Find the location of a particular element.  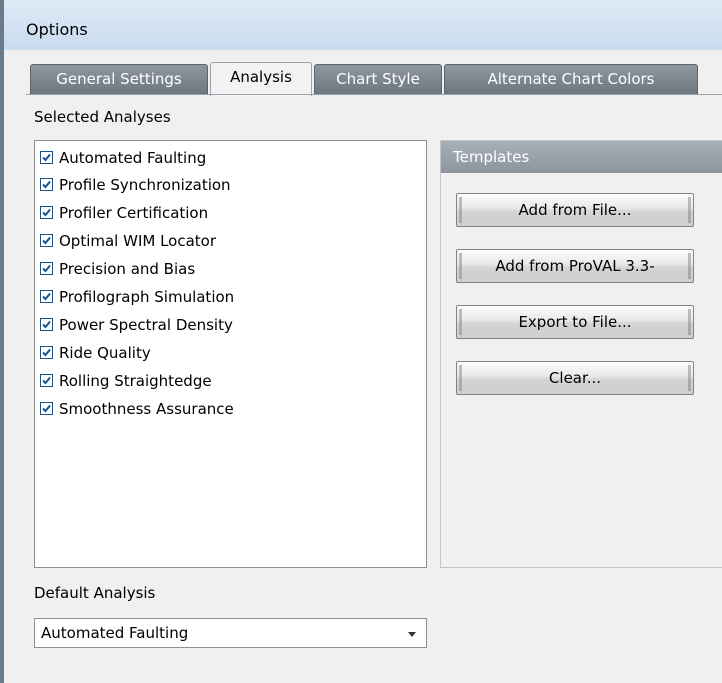

list-item-label: Power Spectral Density is located at coordinates (146, 325).